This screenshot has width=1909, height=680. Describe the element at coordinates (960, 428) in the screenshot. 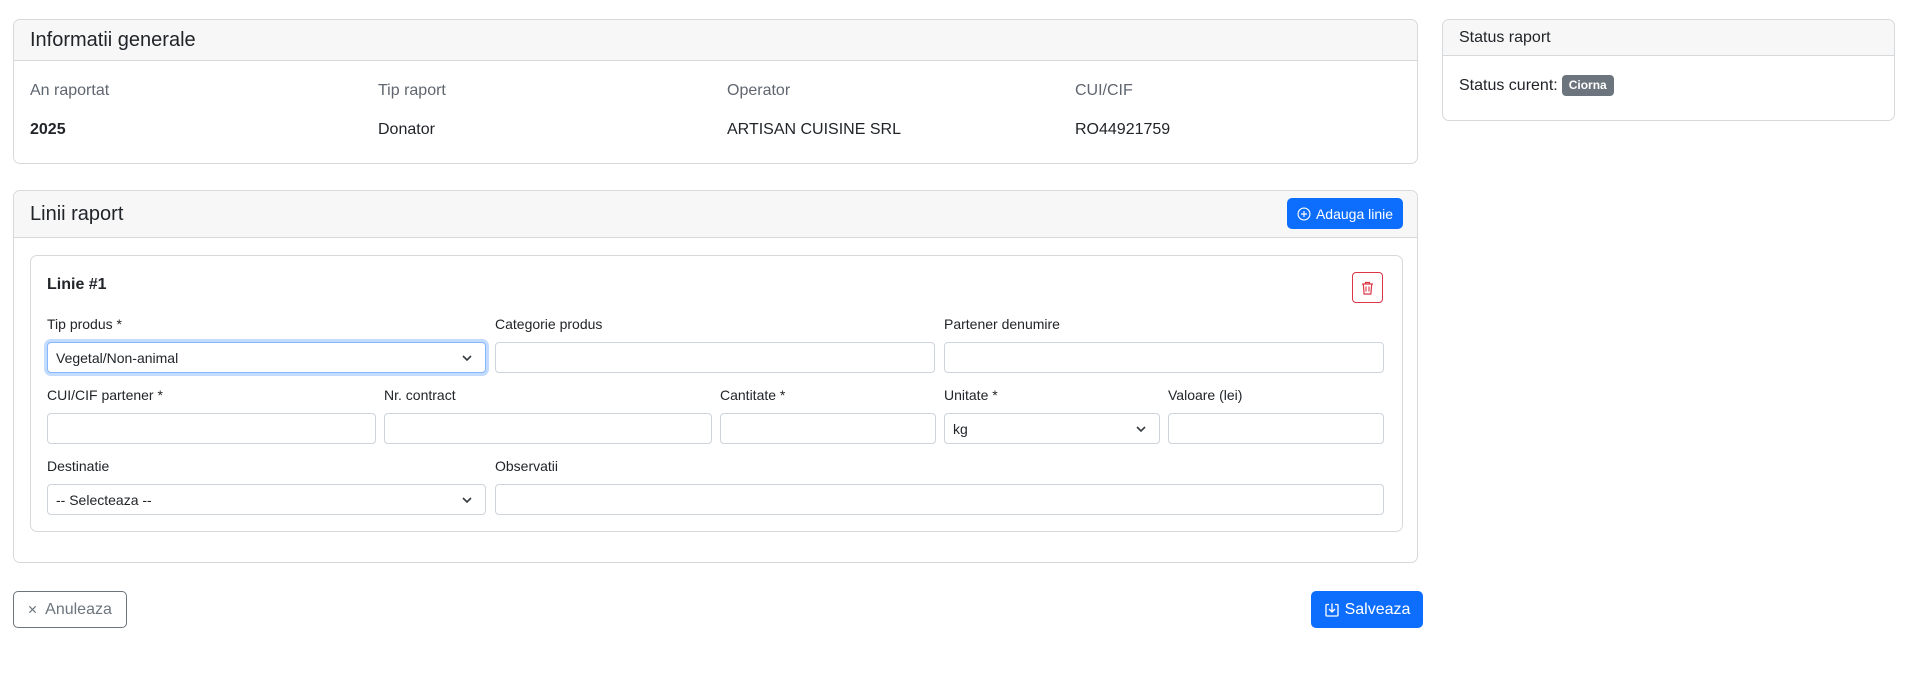

I see `unitate-value: kg` at that location.